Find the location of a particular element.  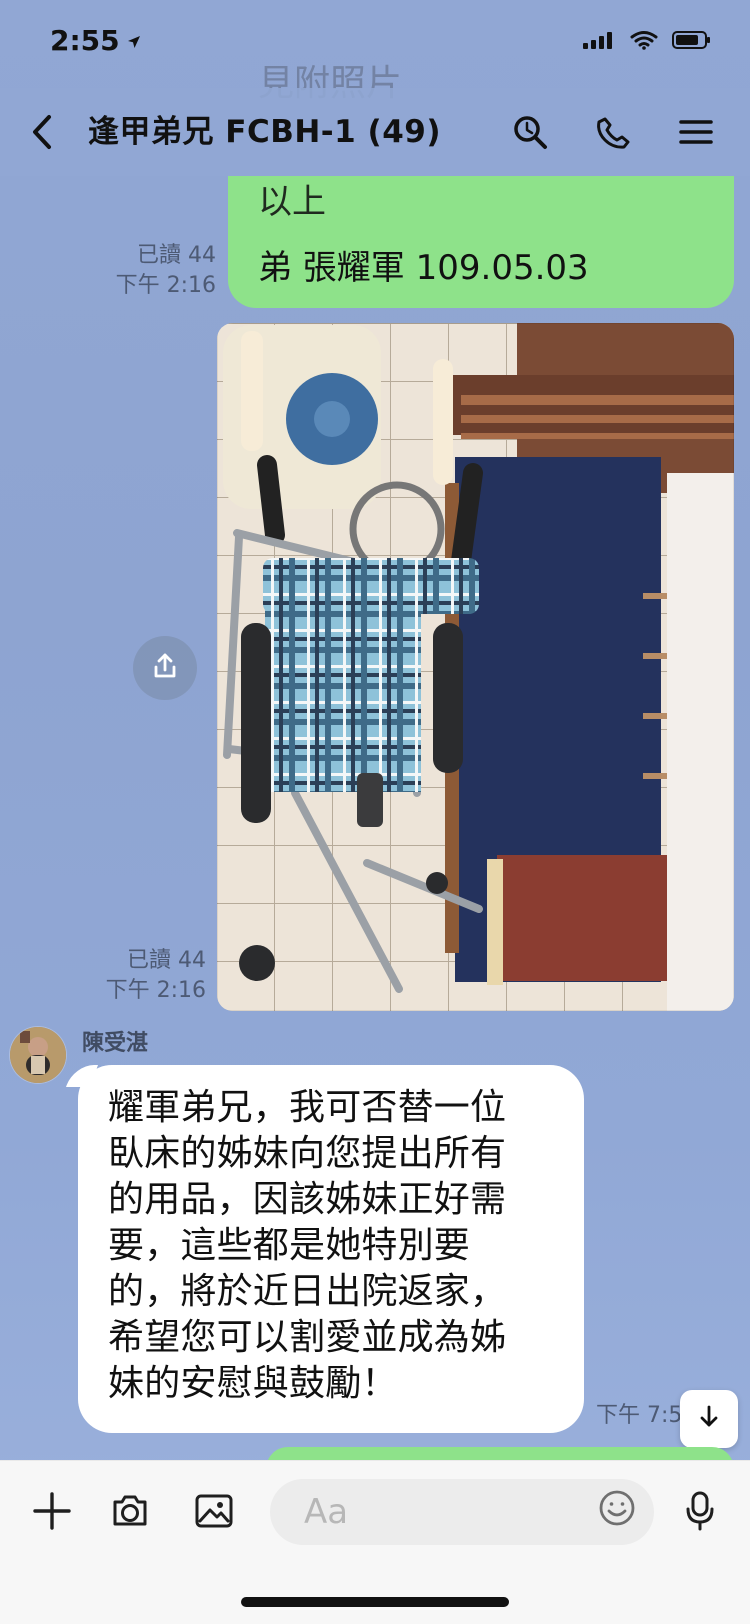

emoji-button is located at coordinates (617, 1510).